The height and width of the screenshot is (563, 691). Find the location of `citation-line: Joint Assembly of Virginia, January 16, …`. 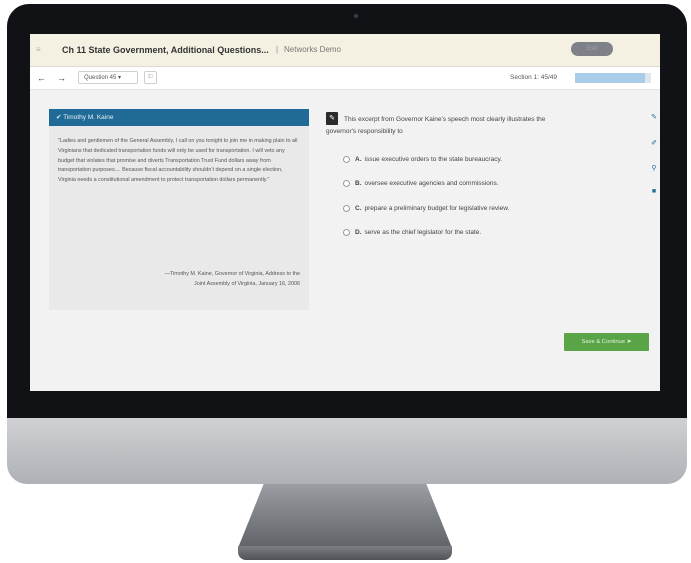

citation-line: Joint Assembly of Virginia, January 16, … is located at coordinates (247, 283).